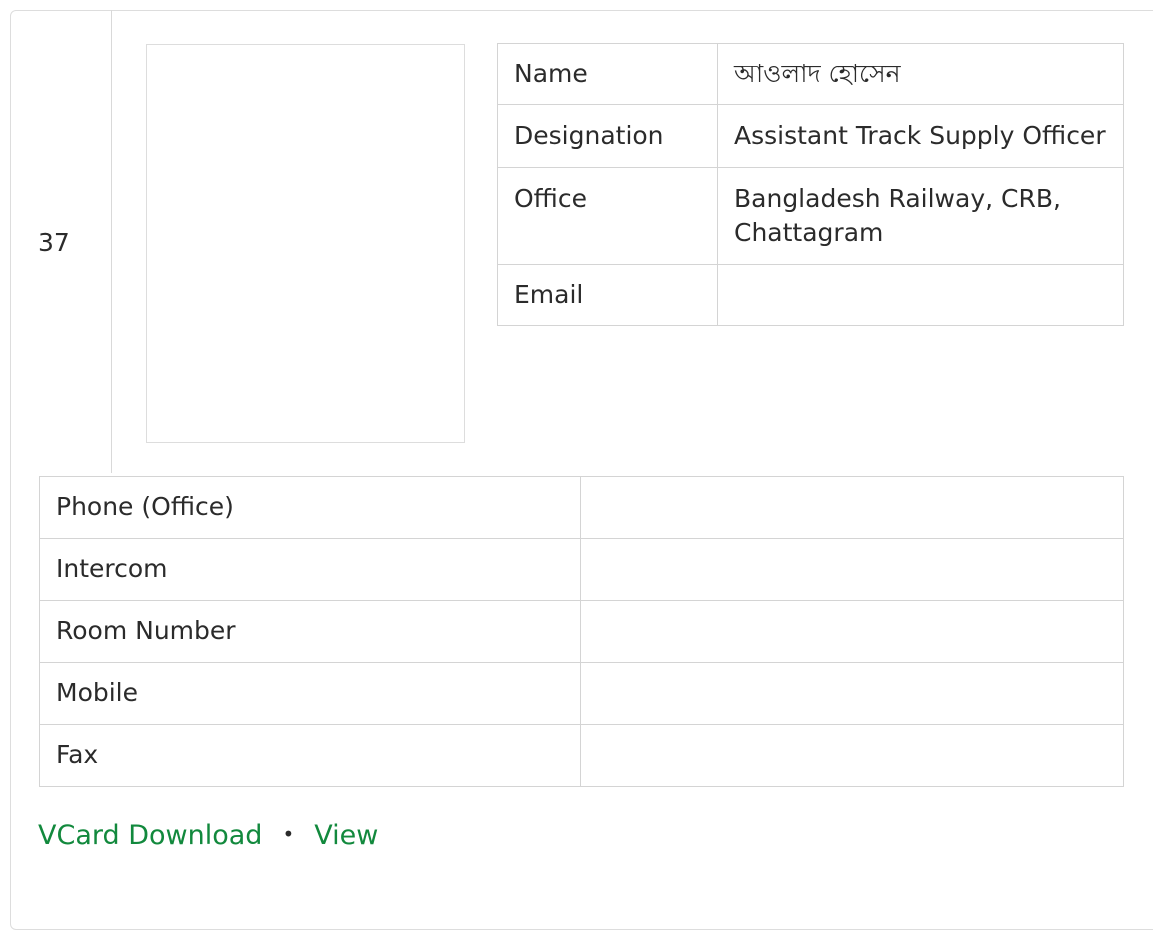 The width and height of the screenshot is (1153, 930). Describe the element at coordinates (852, 569) in the screenshot. I see `intercom-value` at that location.